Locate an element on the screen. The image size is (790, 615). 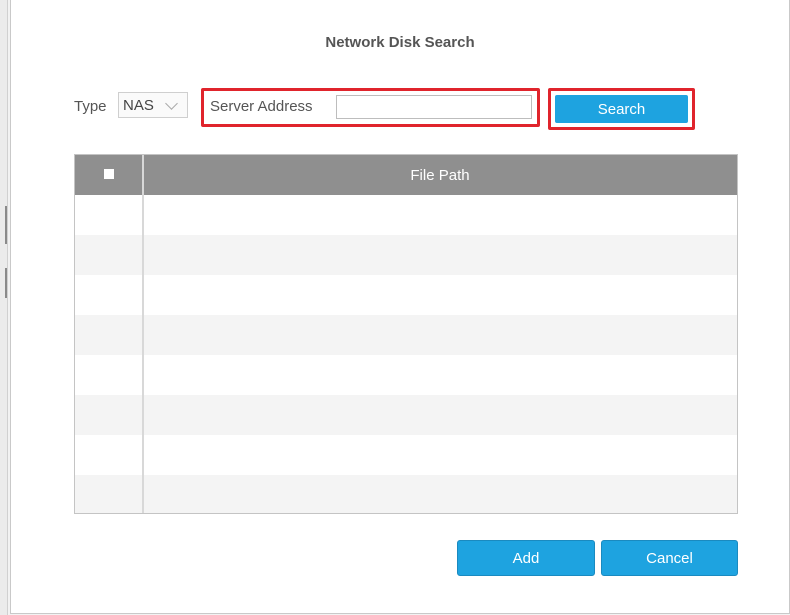
table-header: File Path is located at coordinates (406, 175).